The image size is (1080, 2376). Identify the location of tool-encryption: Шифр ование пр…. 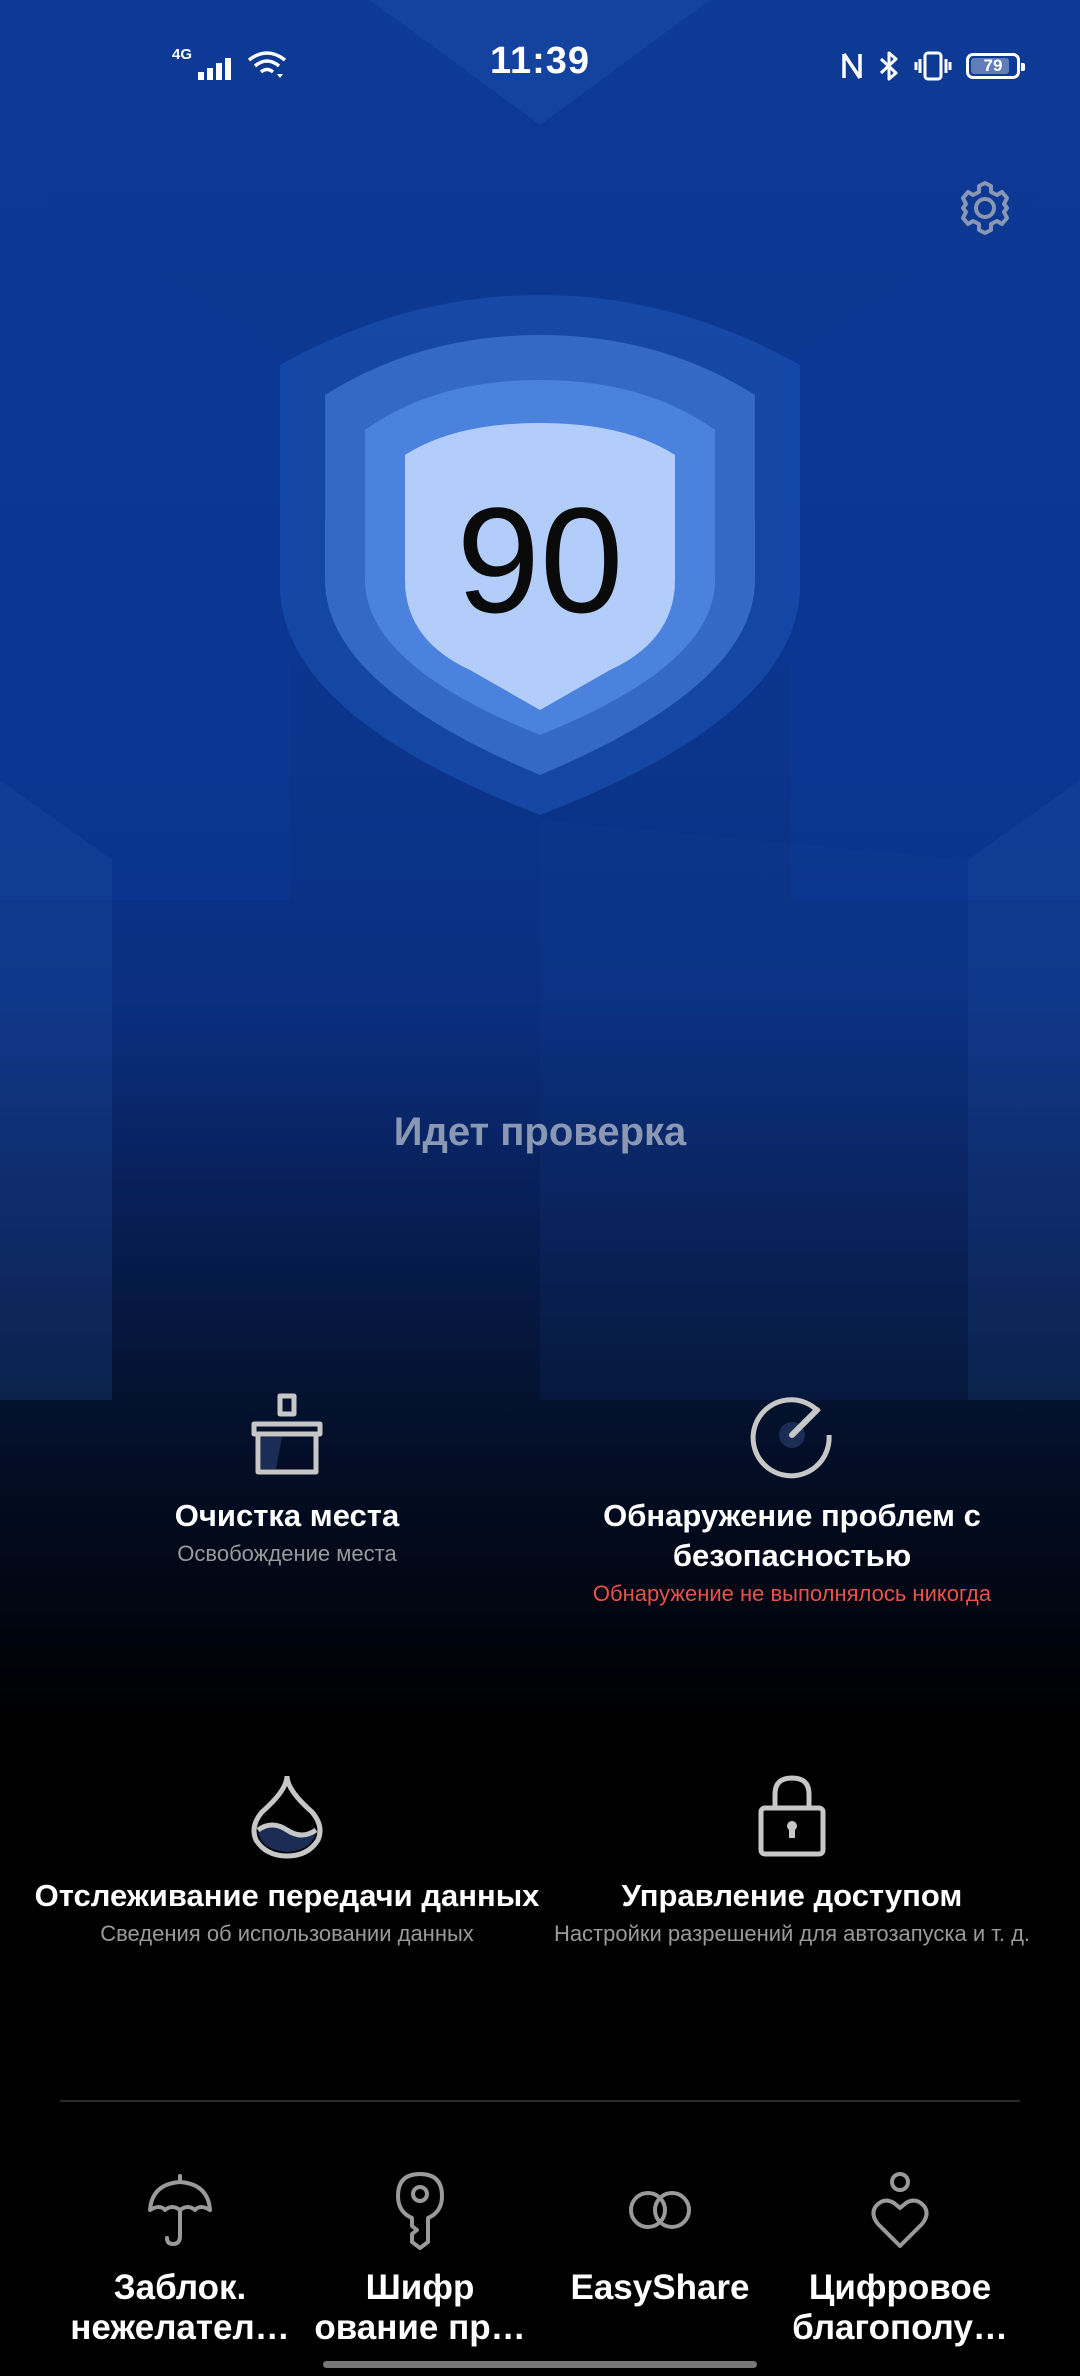
(420, 2259).